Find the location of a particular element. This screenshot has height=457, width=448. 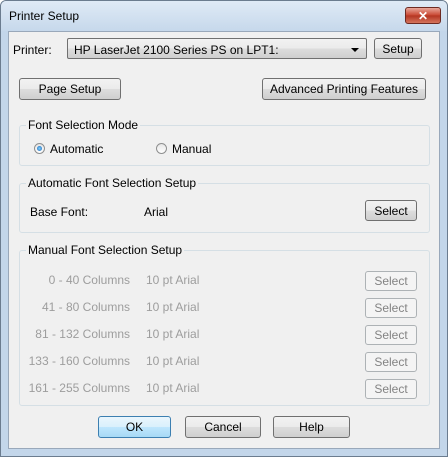

base-font-select-button: Select is located at coordinates (391, 210).